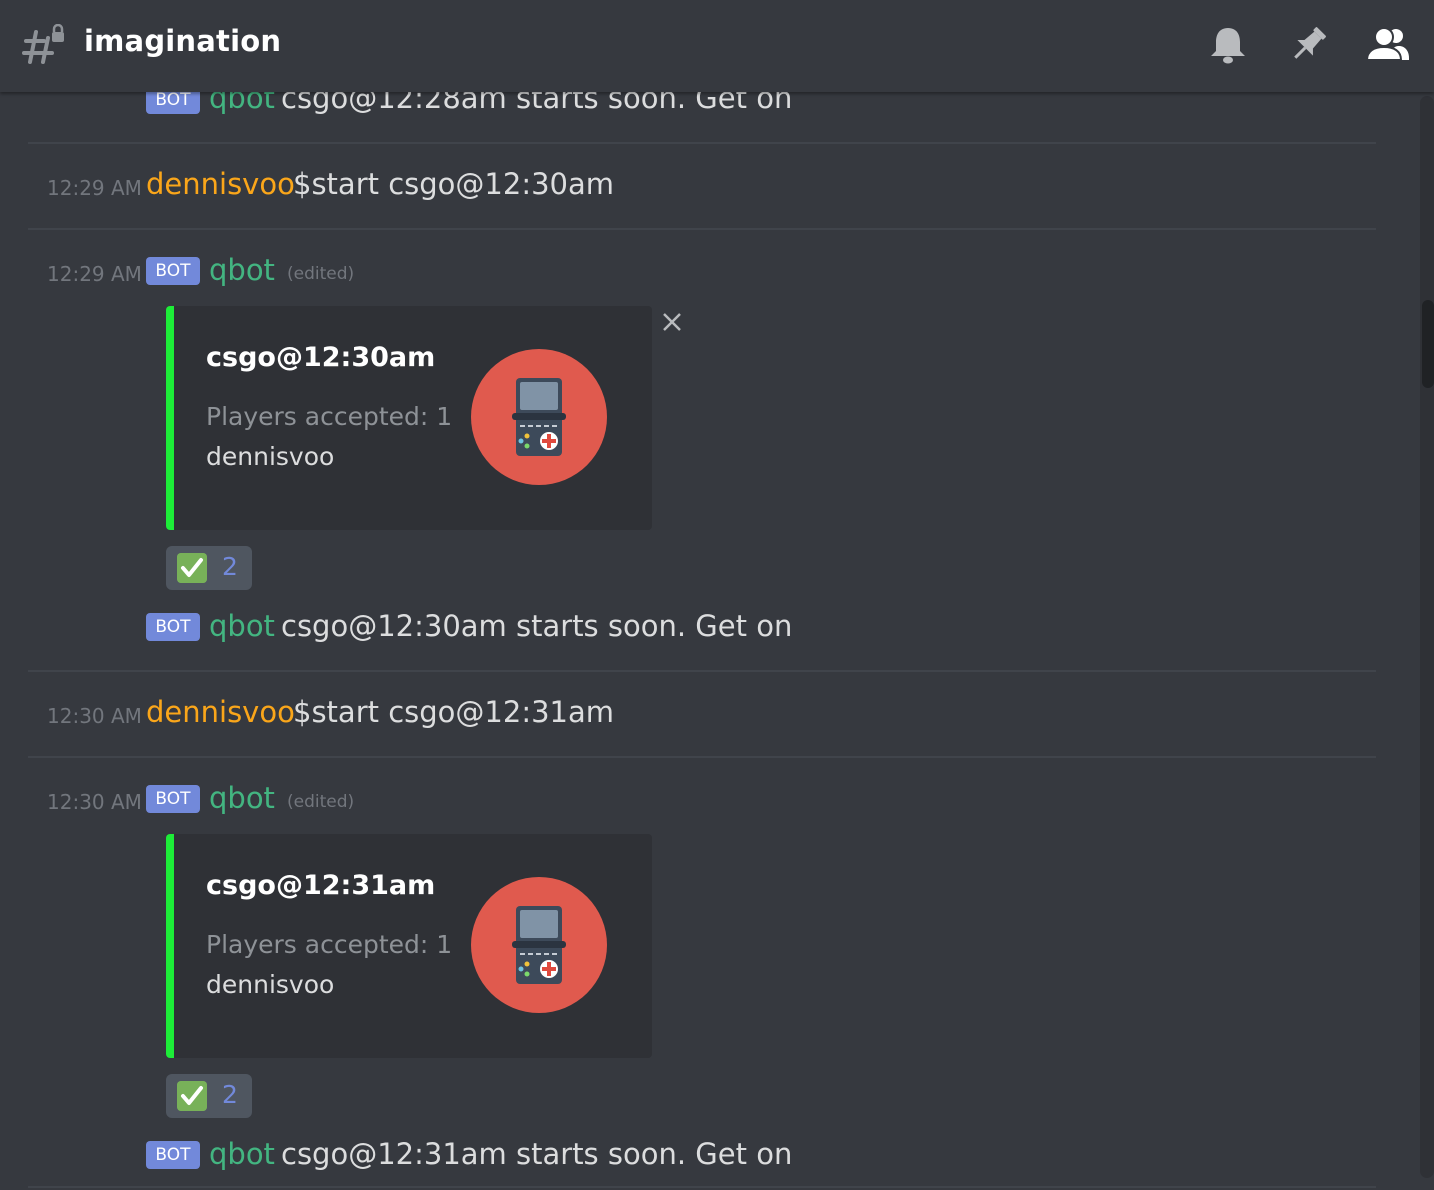  I want to click on message-text: csgo@12:31am starts soon. Get on, so click(537, 1154).